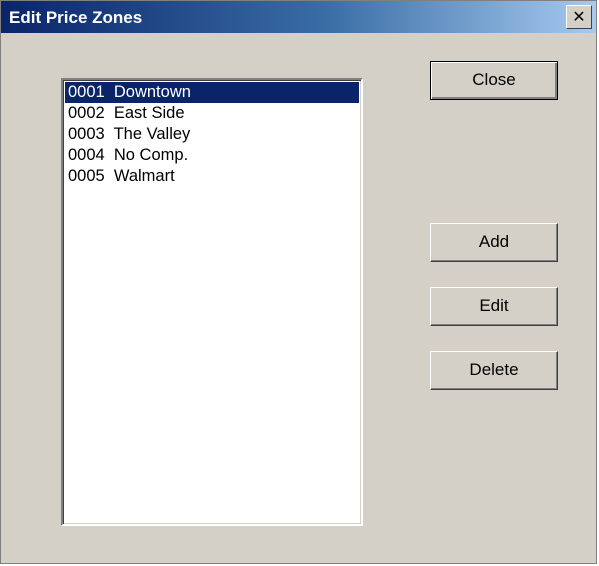  Describe the element at coordinates (212, 134) in the screenshot. I see `list-item: 0003 The Valley` at that location.